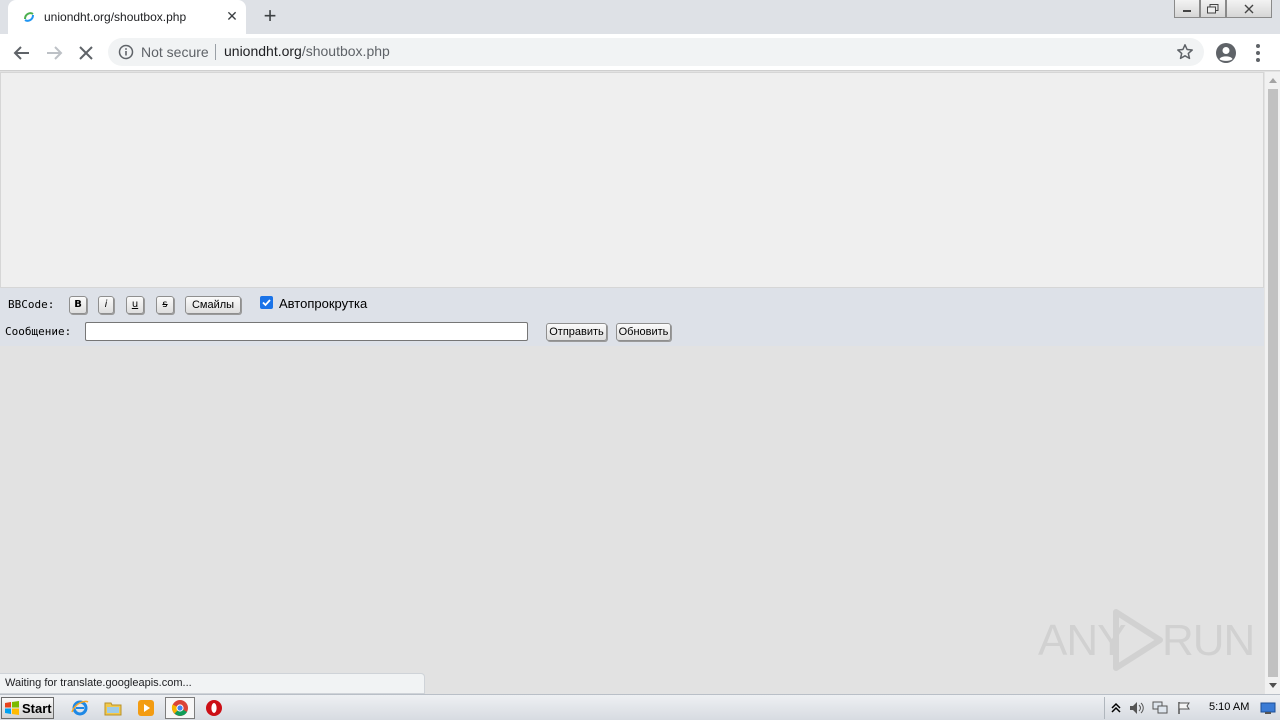  I want to click on url-host: uniondht.org, so click(263, 51).